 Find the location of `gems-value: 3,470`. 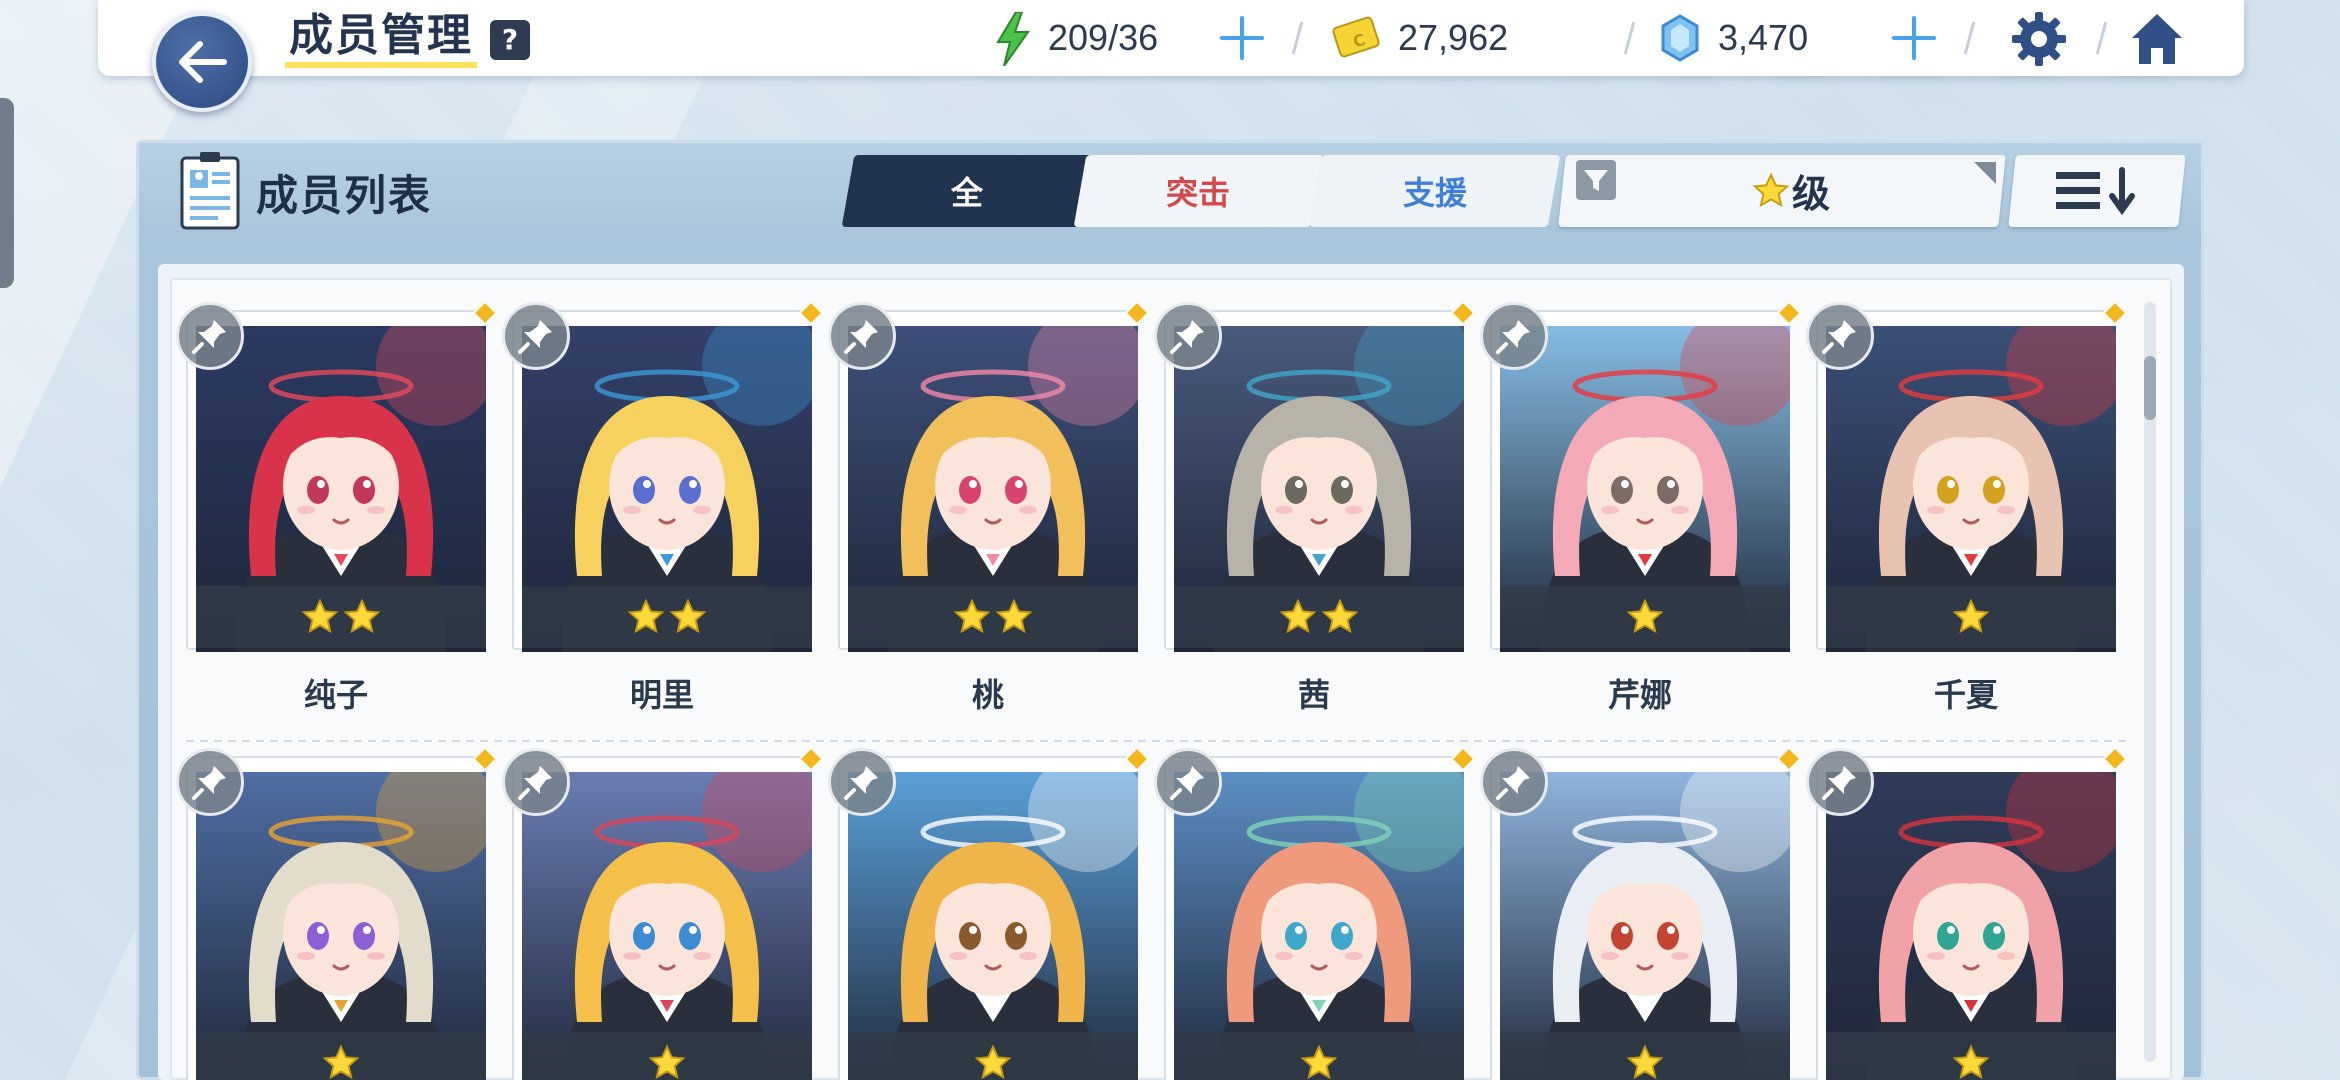

gems-value: 3,470 is located at coordinates (1763, 37).